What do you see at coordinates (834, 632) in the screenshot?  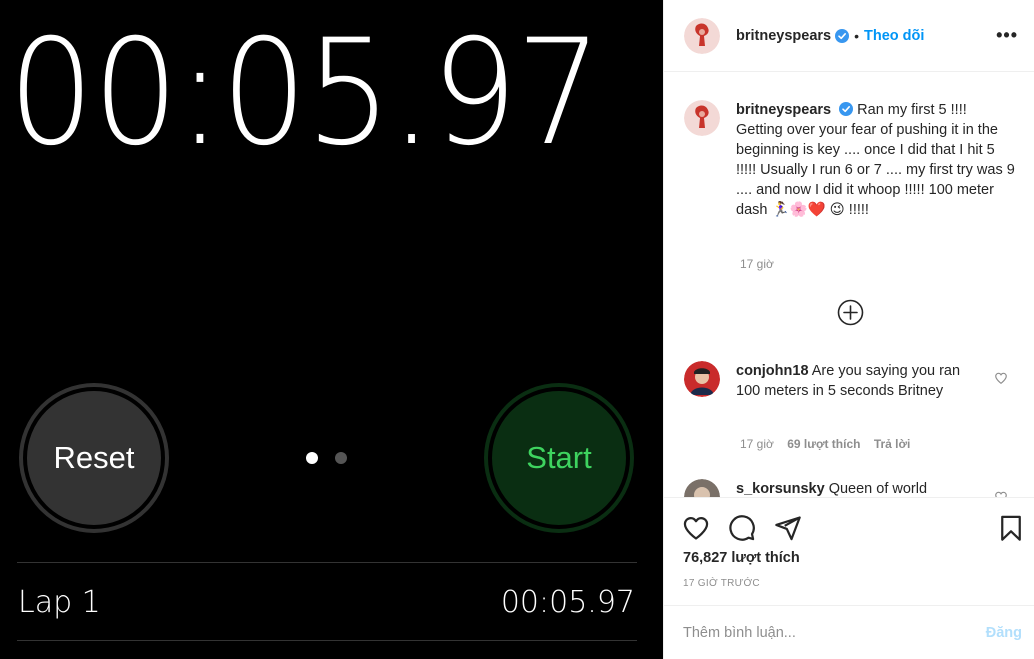 I see `comment-input` at bounding box center [834, 632].